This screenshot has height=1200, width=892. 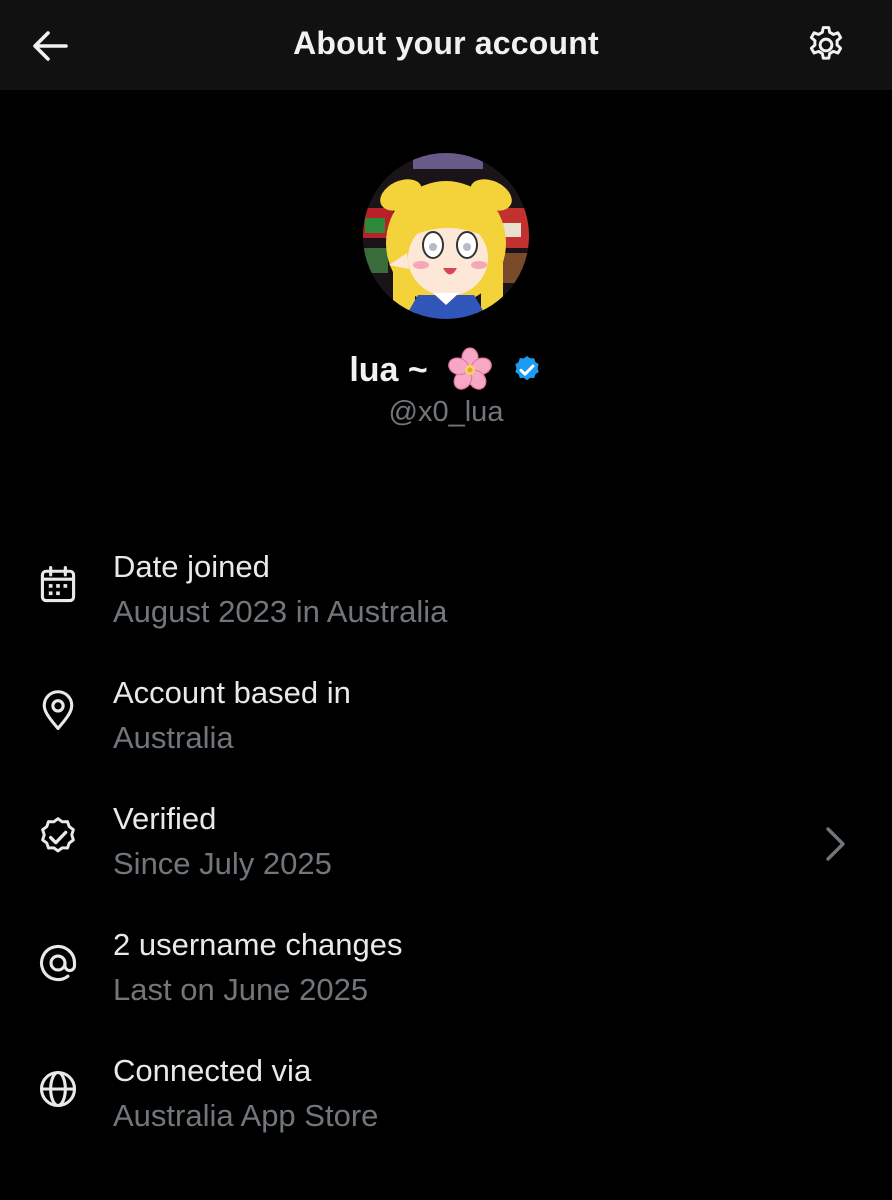 I want to click on gear-icon, so click(x=826, y=43).